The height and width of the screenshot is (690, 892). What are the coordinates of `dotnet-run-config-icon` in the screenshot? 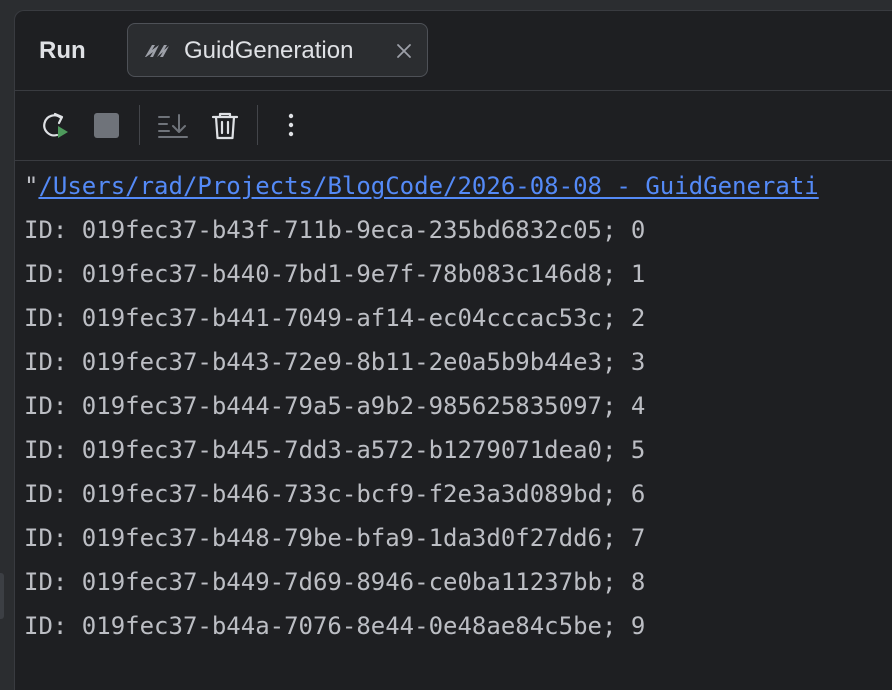 It's located at (157, 51).